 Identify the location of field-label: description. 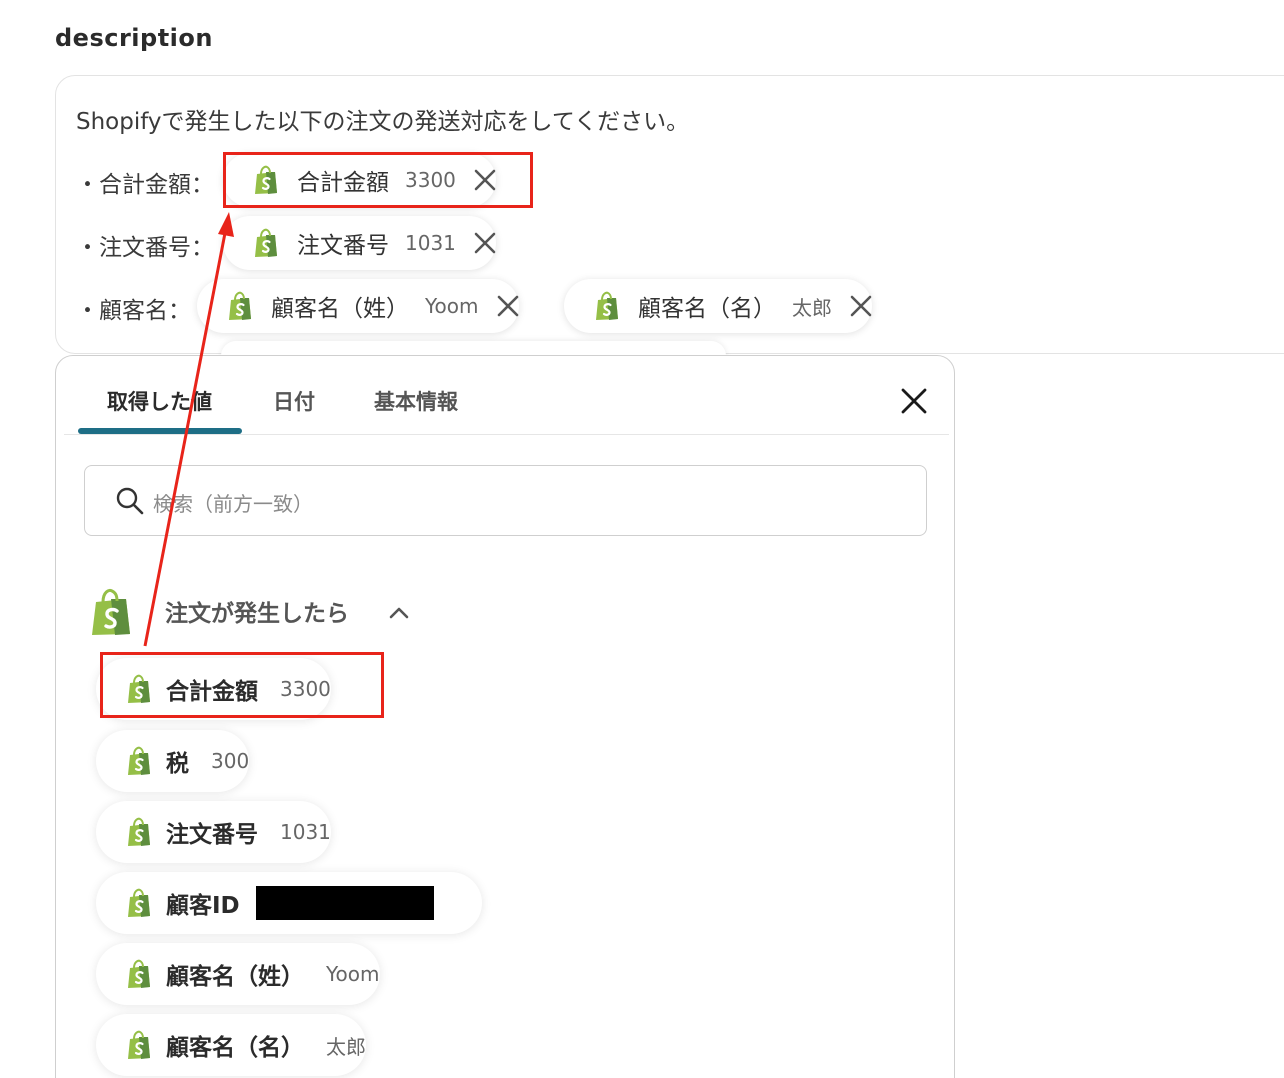
(134, 38).